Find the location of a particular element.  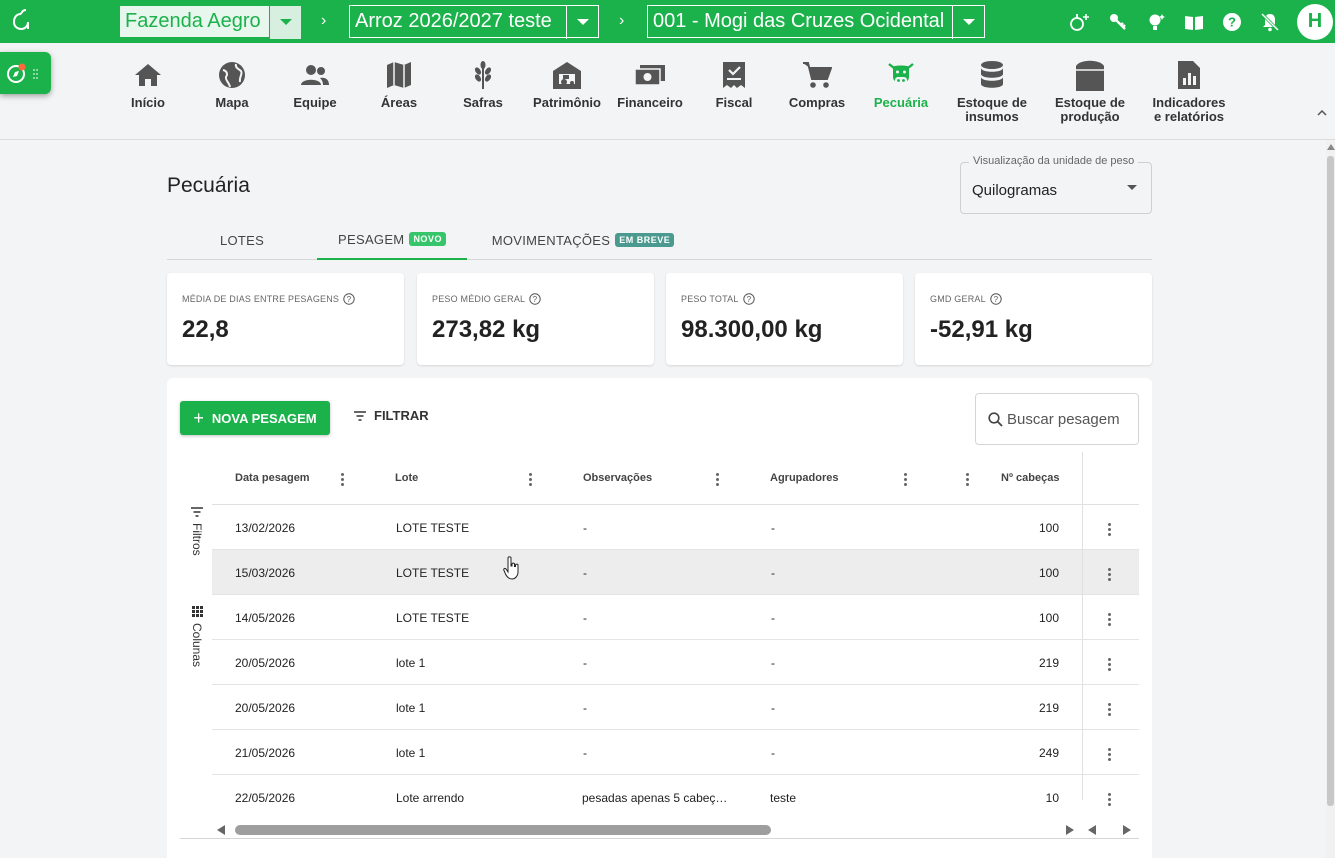

cell-date: 21/05/2026 is located at coordinates (265, 753).